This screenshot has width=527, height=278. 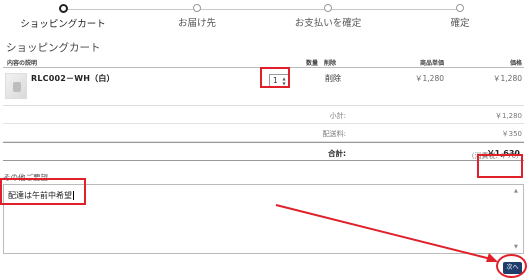 What do you see at coordinates (516, 247) in the screenshot?
I see `scroll-down-icon: ▼` at bounding box center [516, 247].